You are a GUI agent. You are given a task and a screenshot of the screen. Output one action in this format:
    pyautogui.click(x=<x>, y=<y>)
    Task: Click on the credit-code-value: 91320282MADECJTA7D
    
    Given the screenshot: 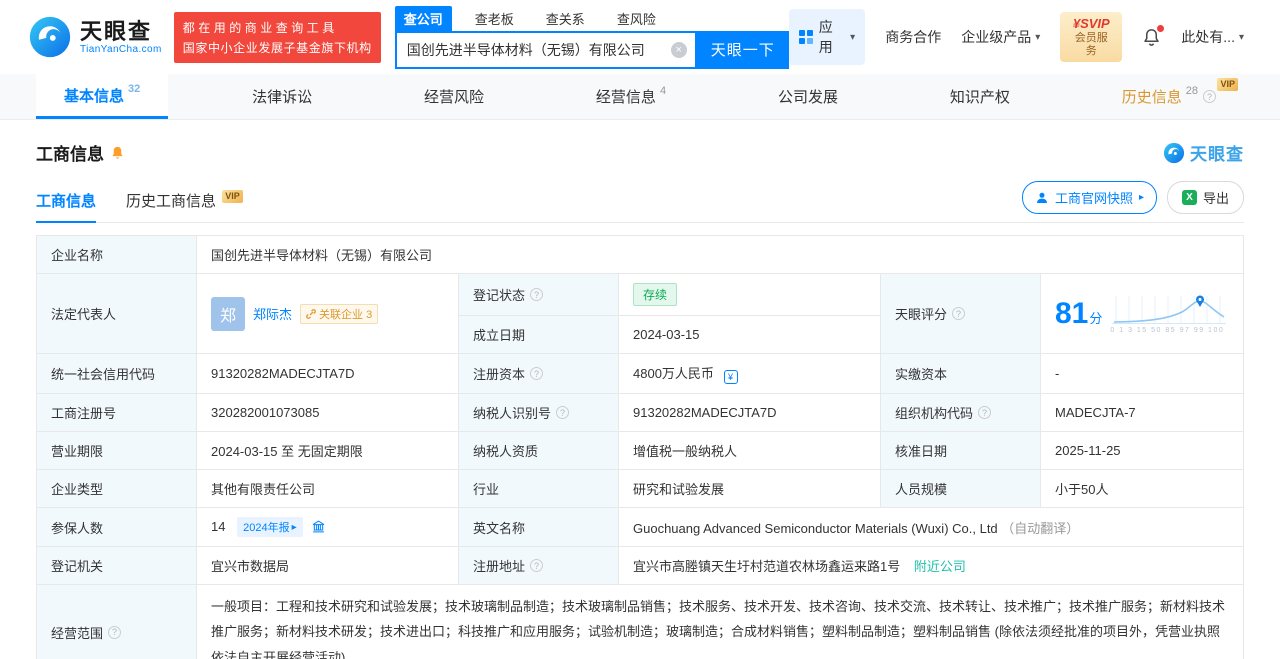 What is the action you would take?
    pyautogui.click(x=327, y=373)
    